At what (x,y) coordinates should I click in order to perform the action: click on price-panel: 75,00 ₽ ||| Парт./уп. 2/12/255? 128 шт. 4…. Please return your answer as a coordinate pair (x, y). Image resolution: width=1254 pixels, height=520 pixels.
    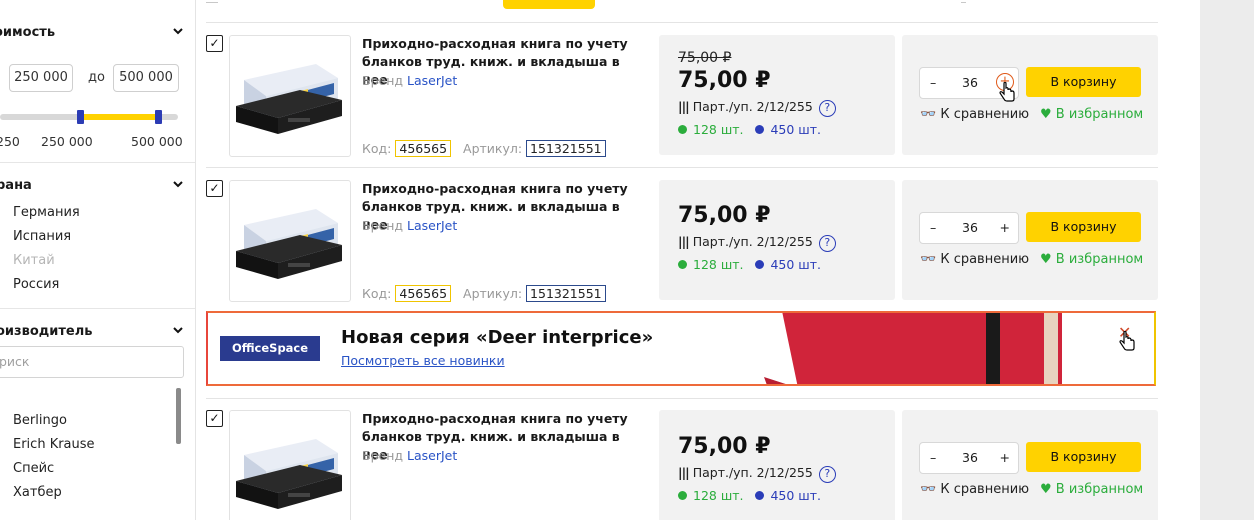
    Looking at the image, I should click on (777, 465).